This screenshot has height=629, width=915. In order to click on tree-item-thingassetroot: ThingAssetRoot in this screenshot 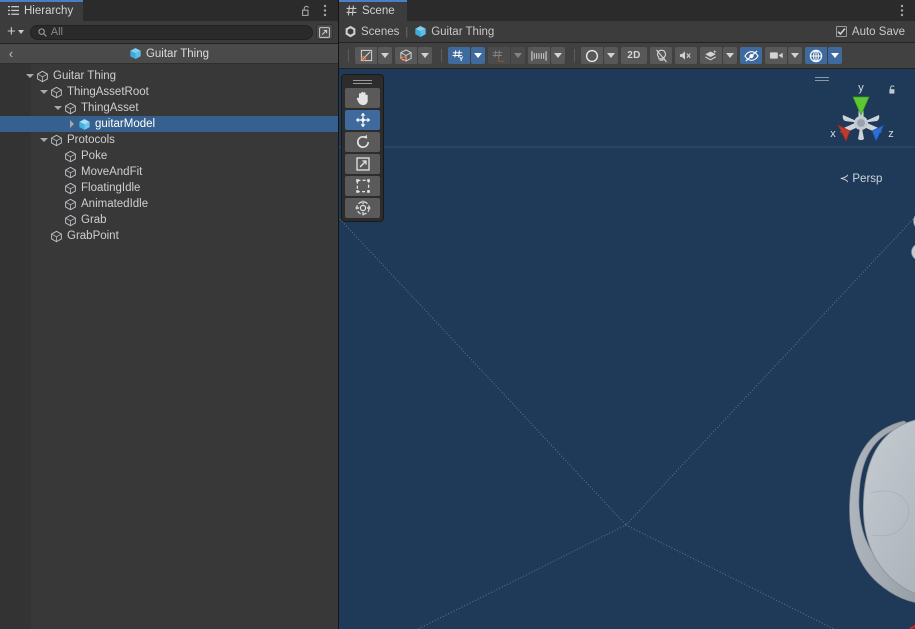, I will do `click(169, 92)`.